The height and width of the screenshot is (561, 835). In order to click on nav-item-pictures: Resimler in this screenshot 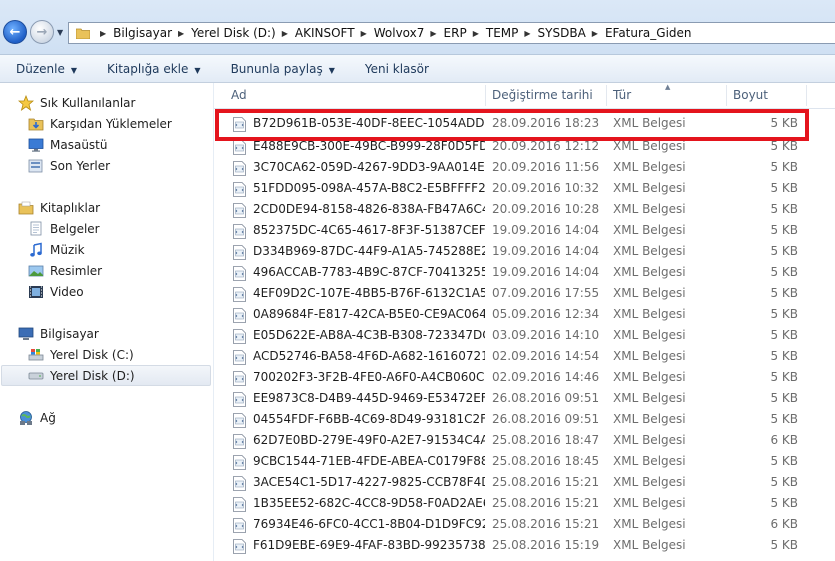, I will do `click(65, 271)`.